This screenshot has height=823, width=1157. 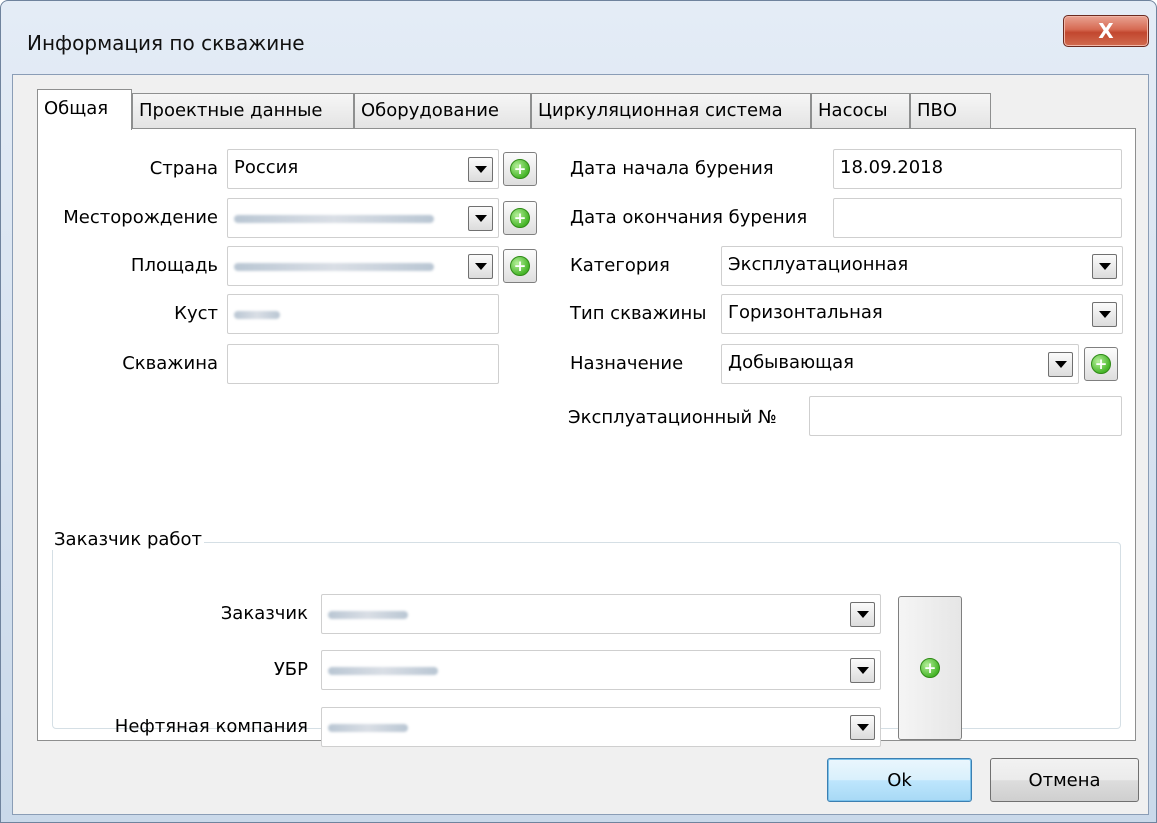 What do you see at coordinates (627, 363) in the screenshot?
I see `purpose-label: Назначение` at bounding box center [627, 363].